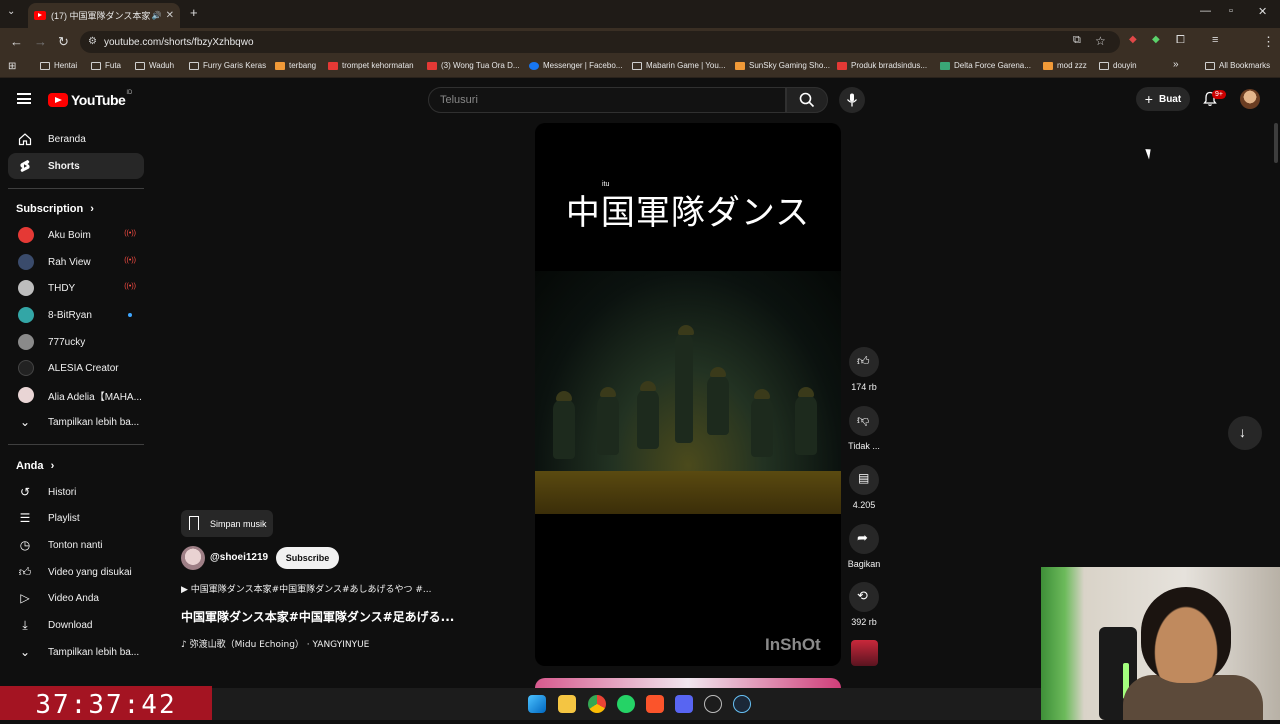 The height and width of the screenshot is (724, 1280). I want to click on share-button: ➦, so click(864, 539).